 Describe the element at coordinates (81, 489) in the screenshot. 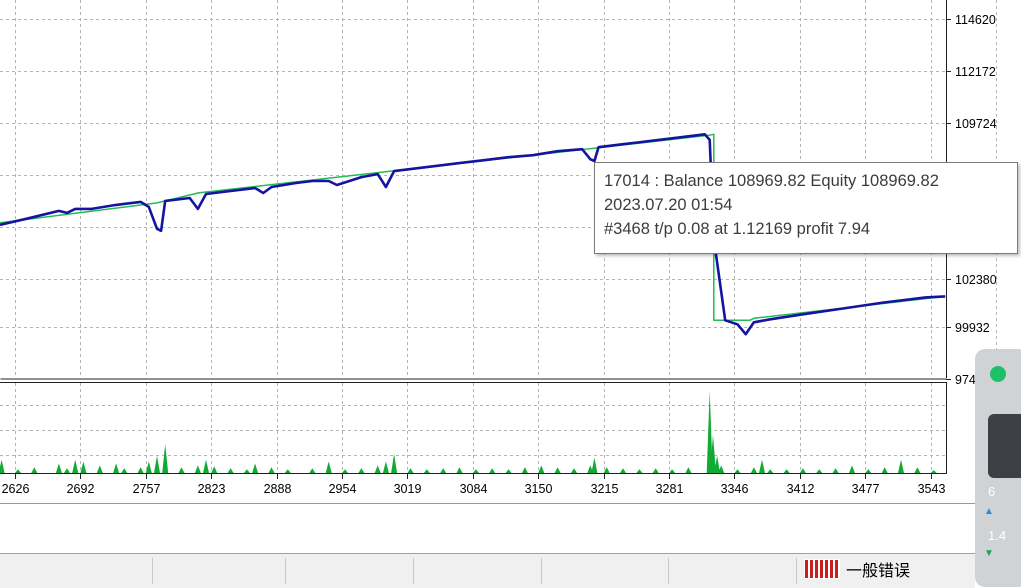

I see `x-tick-label: 2692` at that location.